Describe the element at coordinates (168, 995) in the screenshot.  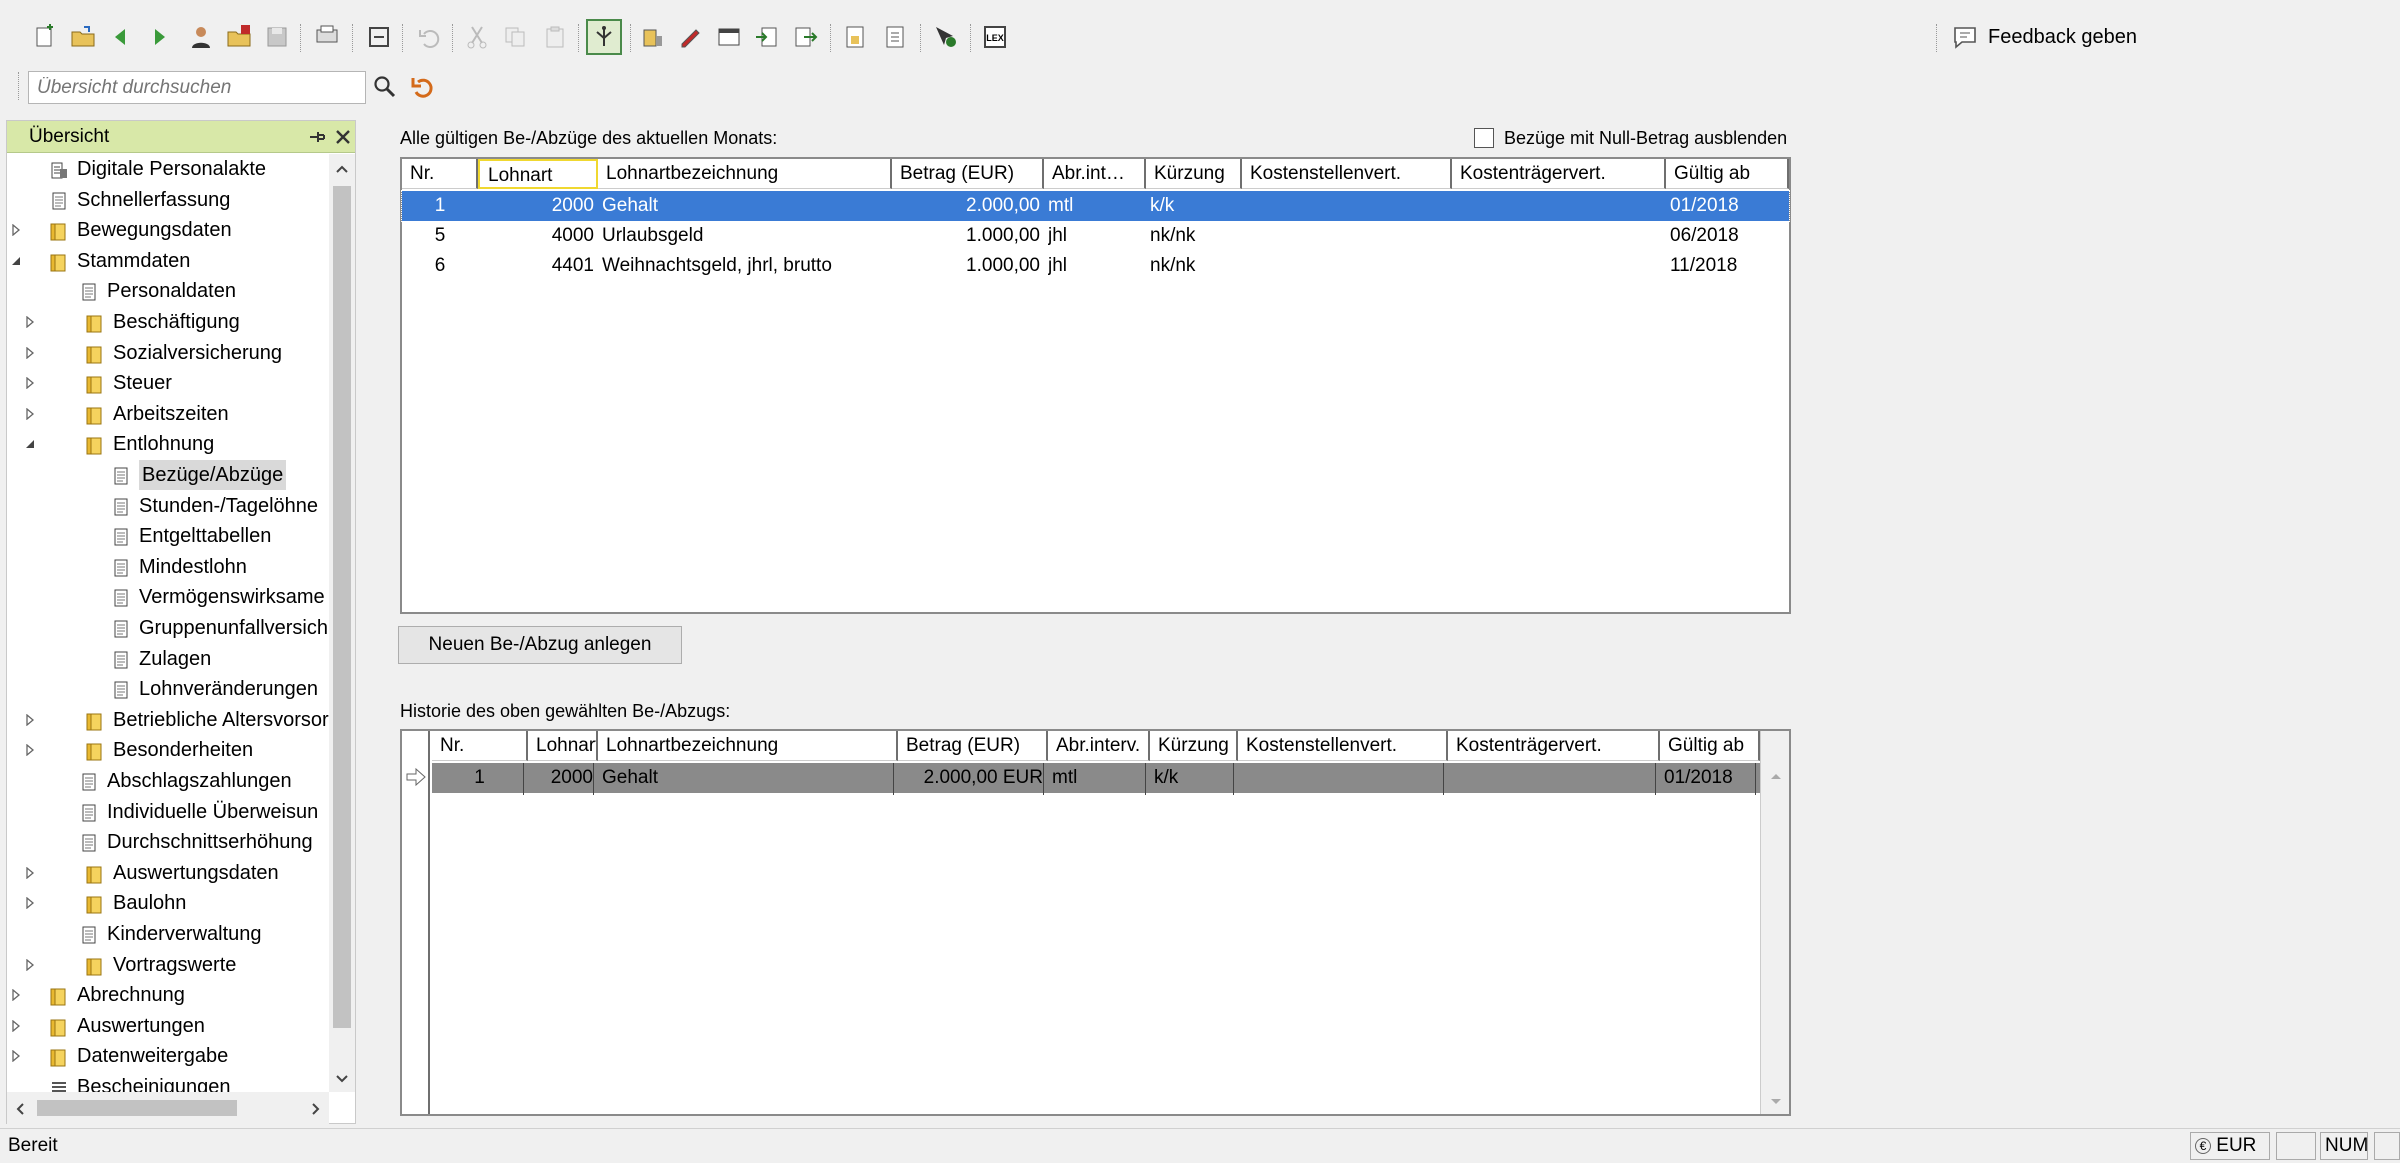
I see `tree-item: Abrechnung` at that location.